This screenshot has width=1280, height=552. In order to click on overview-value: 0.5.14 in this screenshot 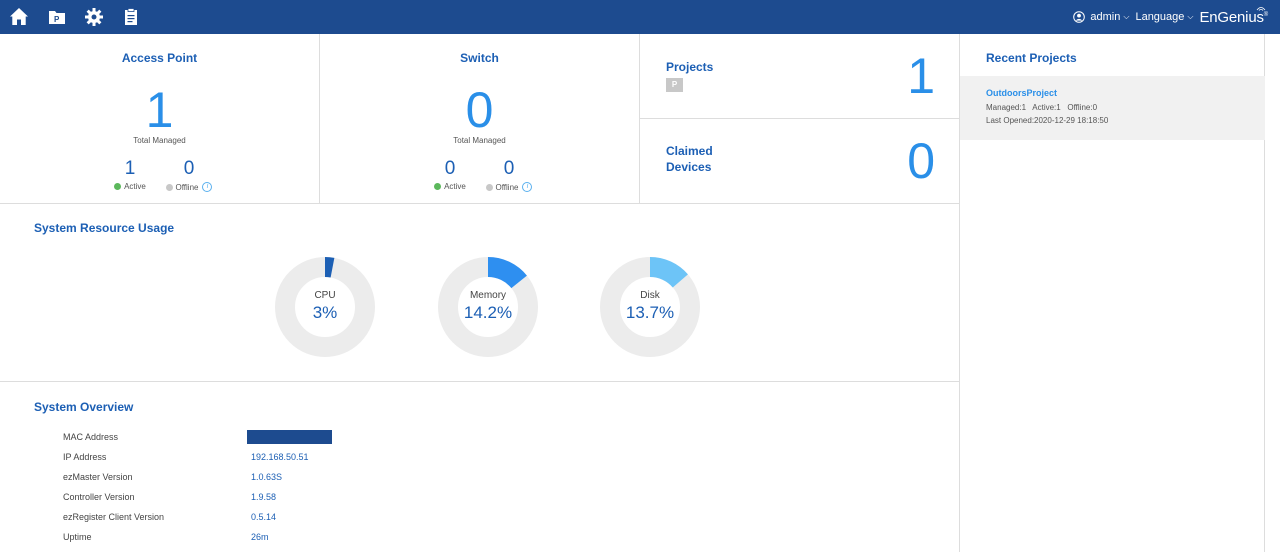, I will do `click(264, 517)`.